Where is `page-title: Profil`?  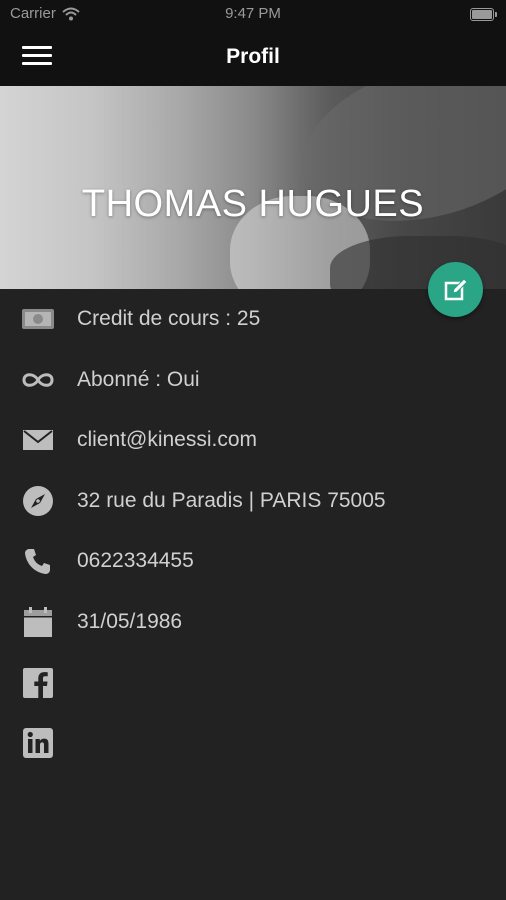
page-title: Profil is located at coordinates (253, 56).